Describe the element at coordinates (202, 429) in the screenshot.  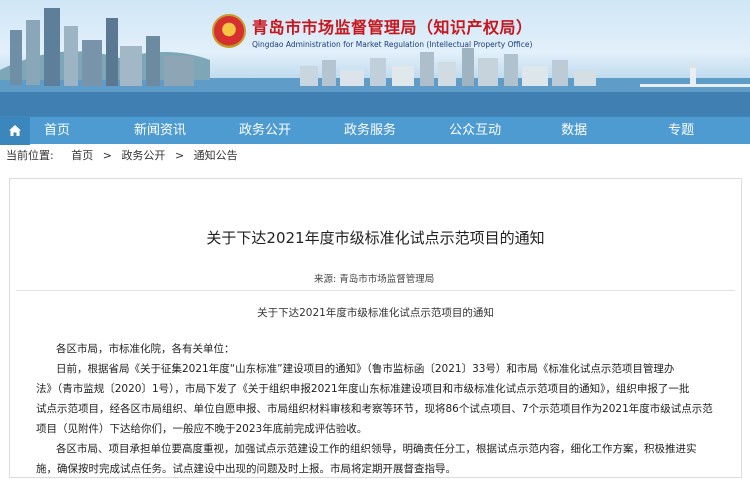
I see `body-line: 项目（见附件）下达给你们，一般应不晚于2023年底前完成评估验收。` at that location.